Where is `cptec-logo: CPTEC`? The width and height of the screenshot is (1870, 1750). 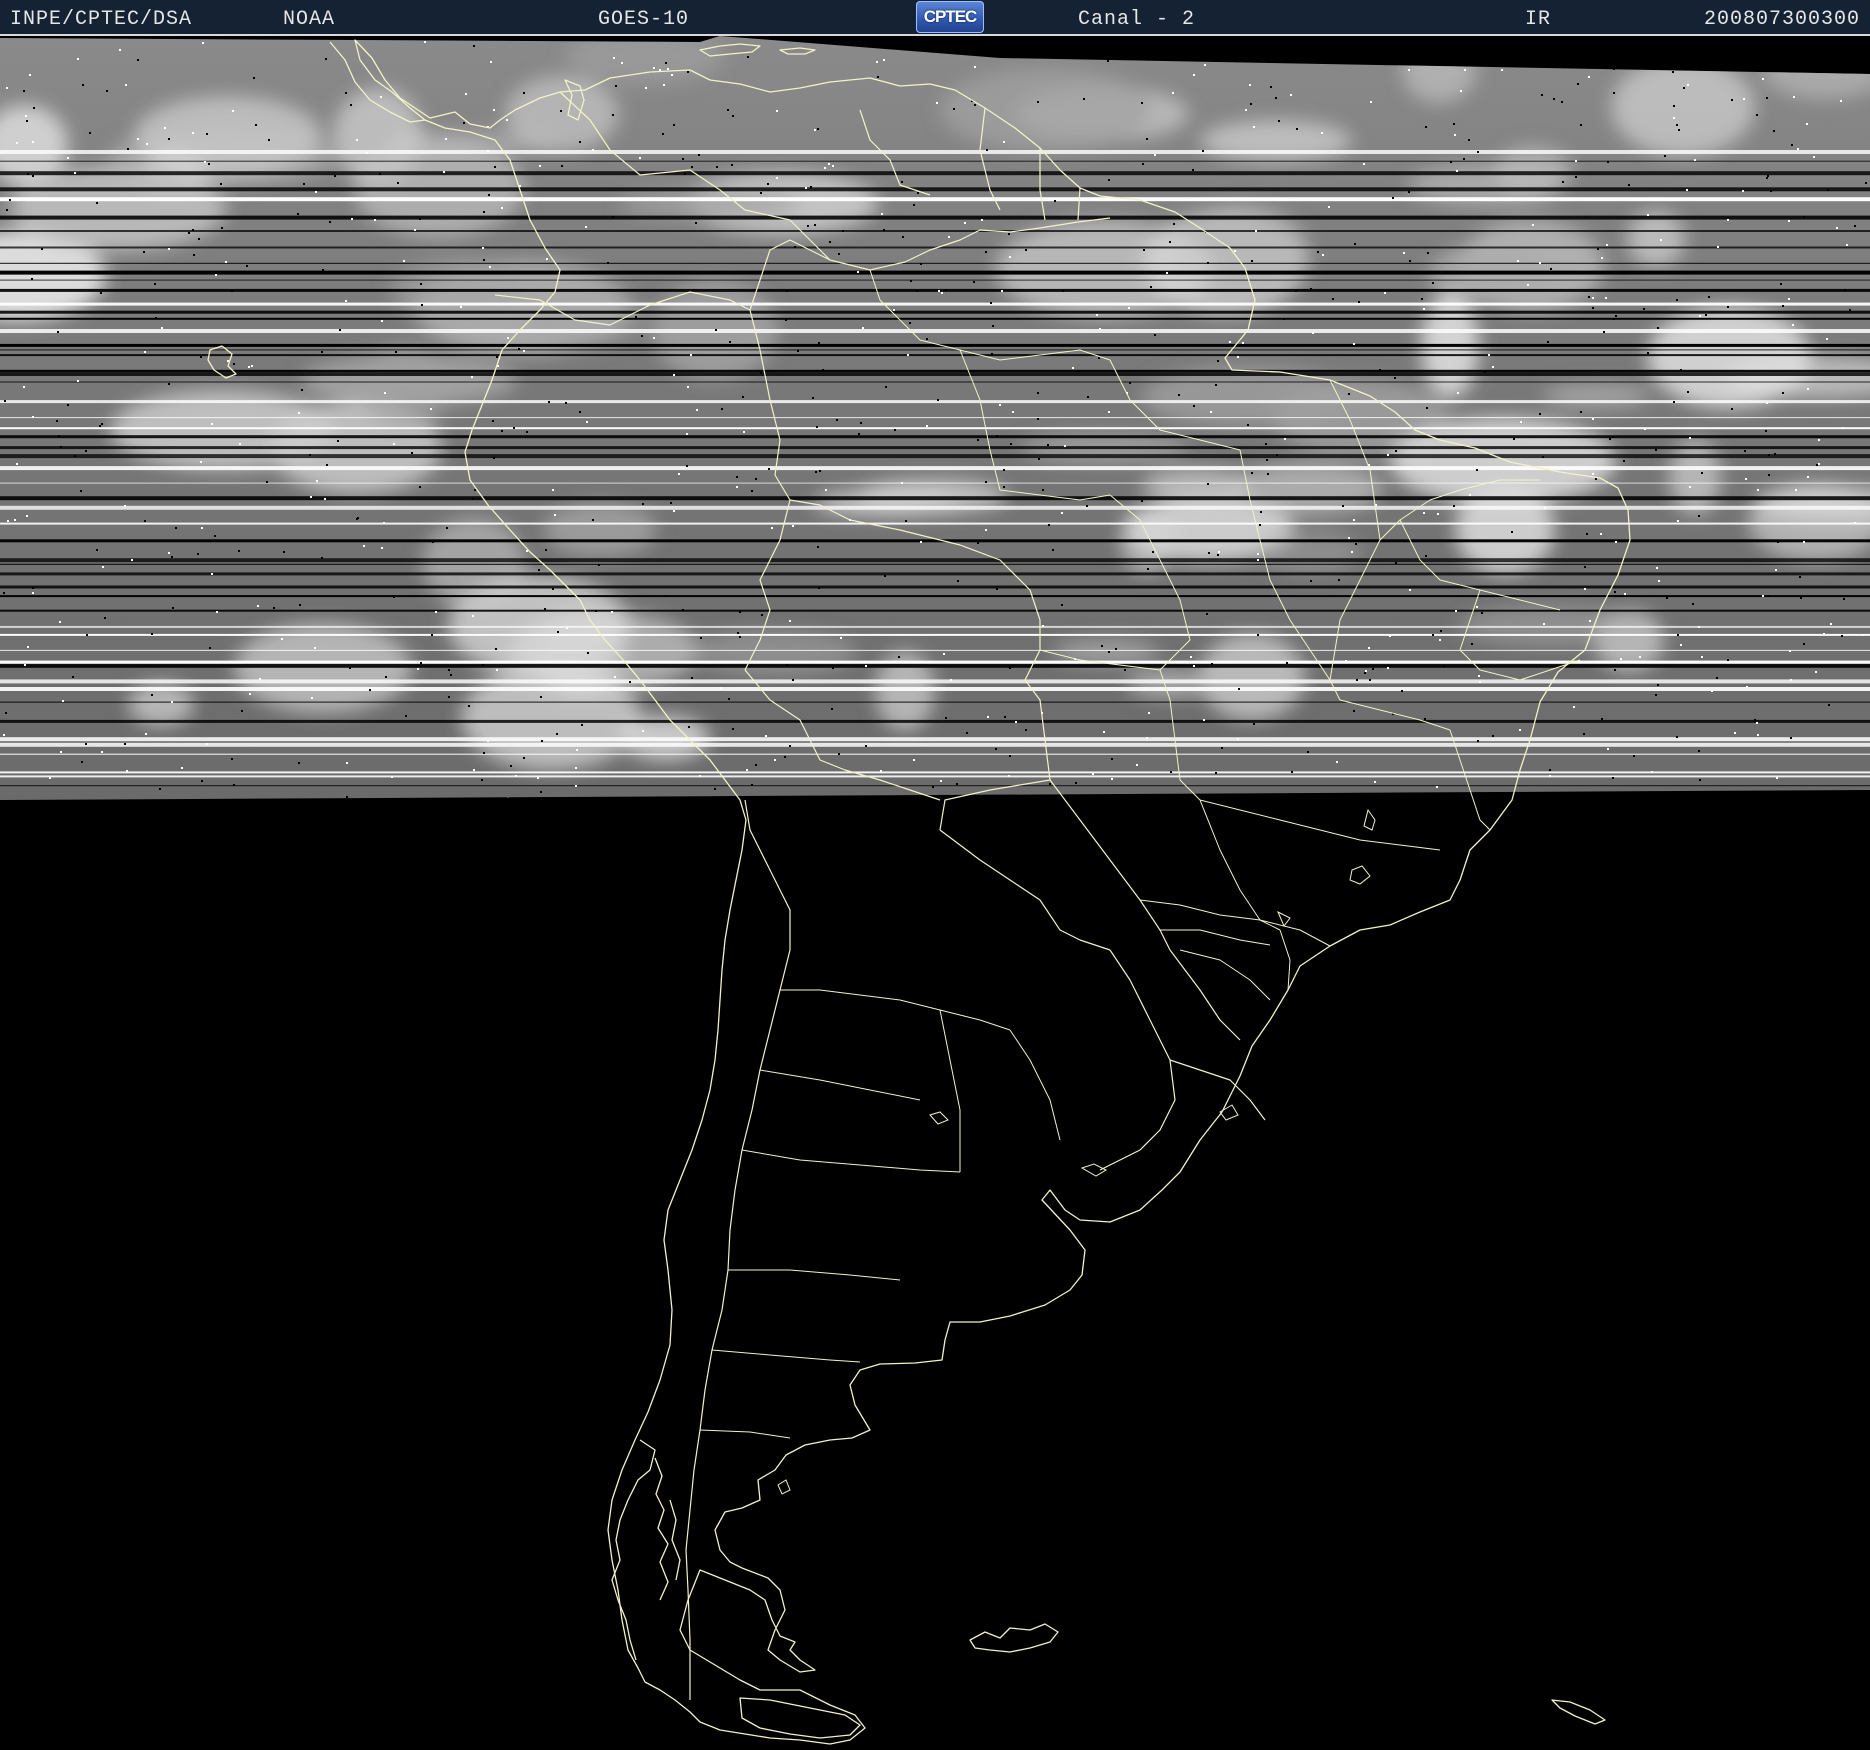
cptec-logo: CPTEC is located at coordinates (950, 17).